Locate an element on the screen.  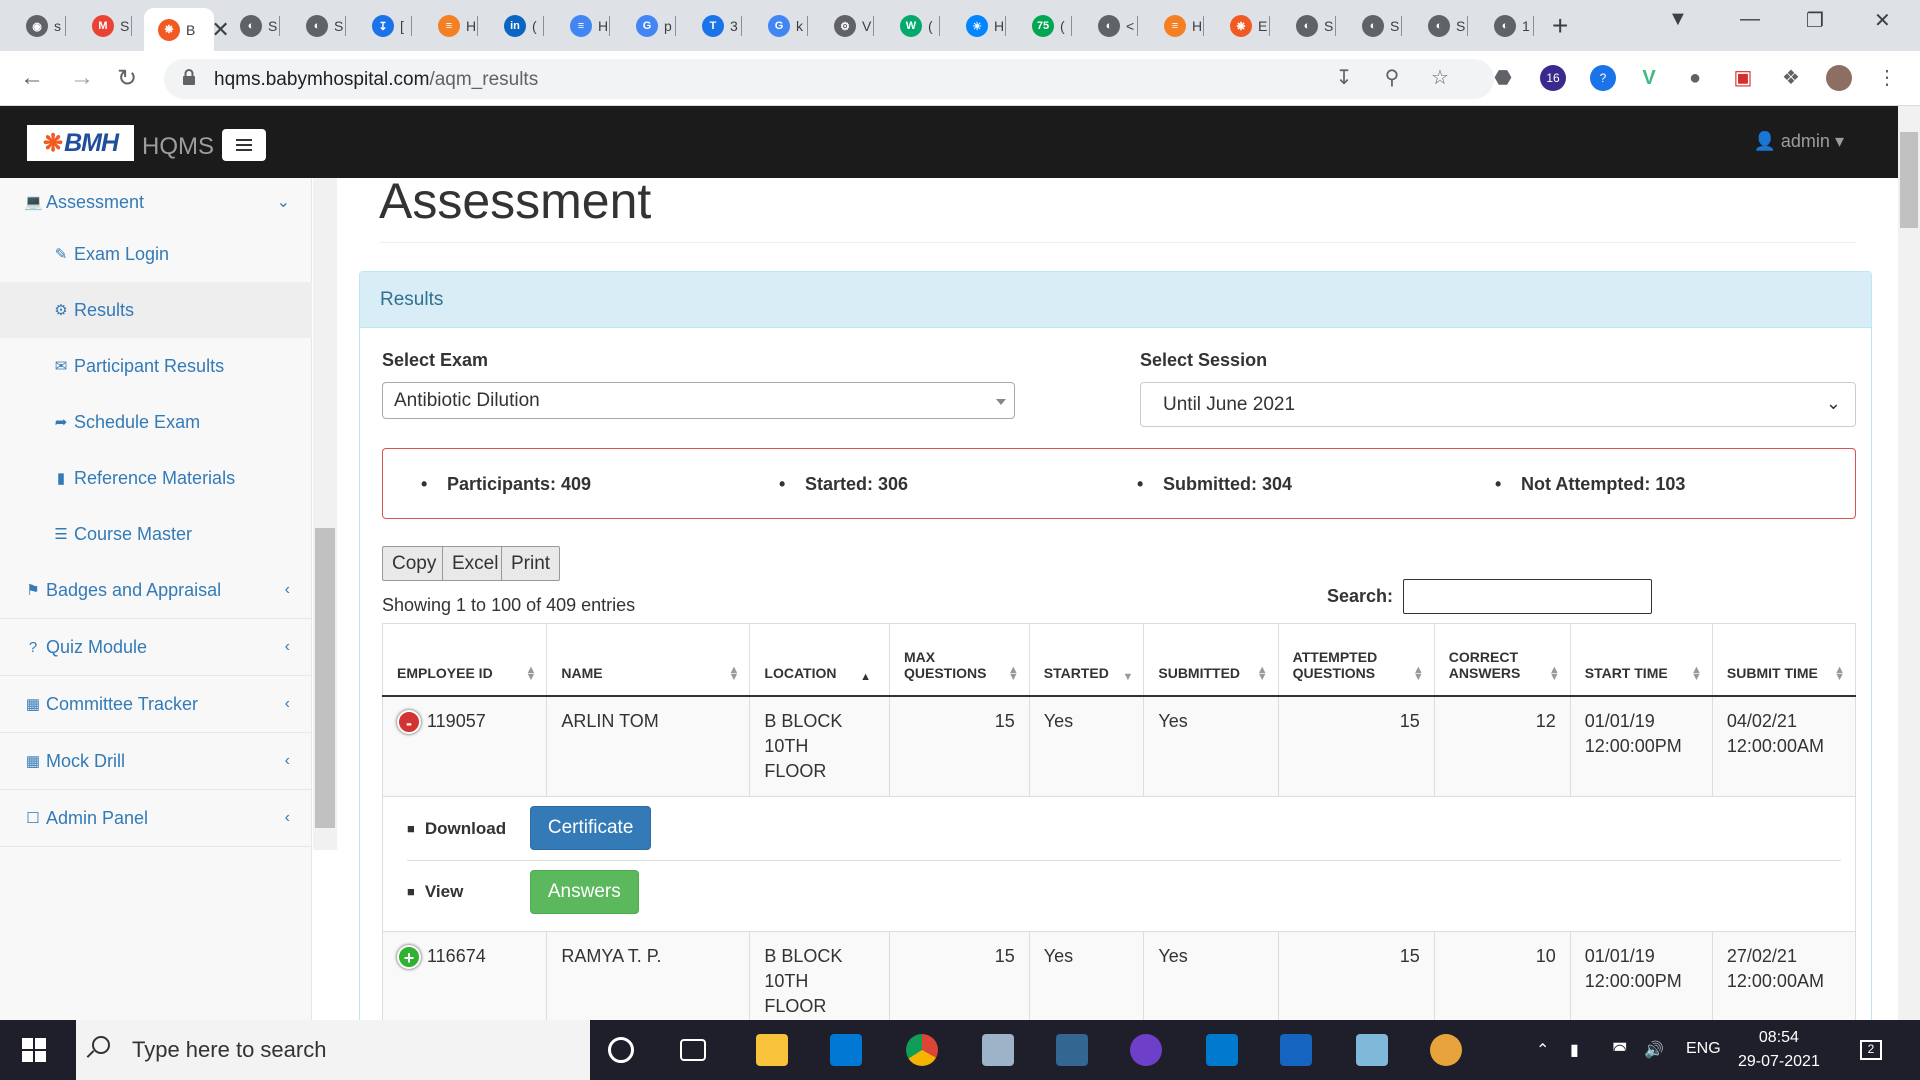
zoom-icon: ⚲ is located at coordinates (1392, 78).